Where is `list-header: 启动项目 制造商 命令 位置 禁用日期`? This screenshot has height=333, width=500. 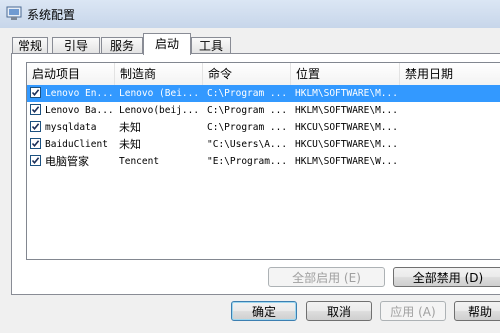 list-header: 启动项目 制造商 命令 位置 禁用日期 is located at coordinates (263, 74).